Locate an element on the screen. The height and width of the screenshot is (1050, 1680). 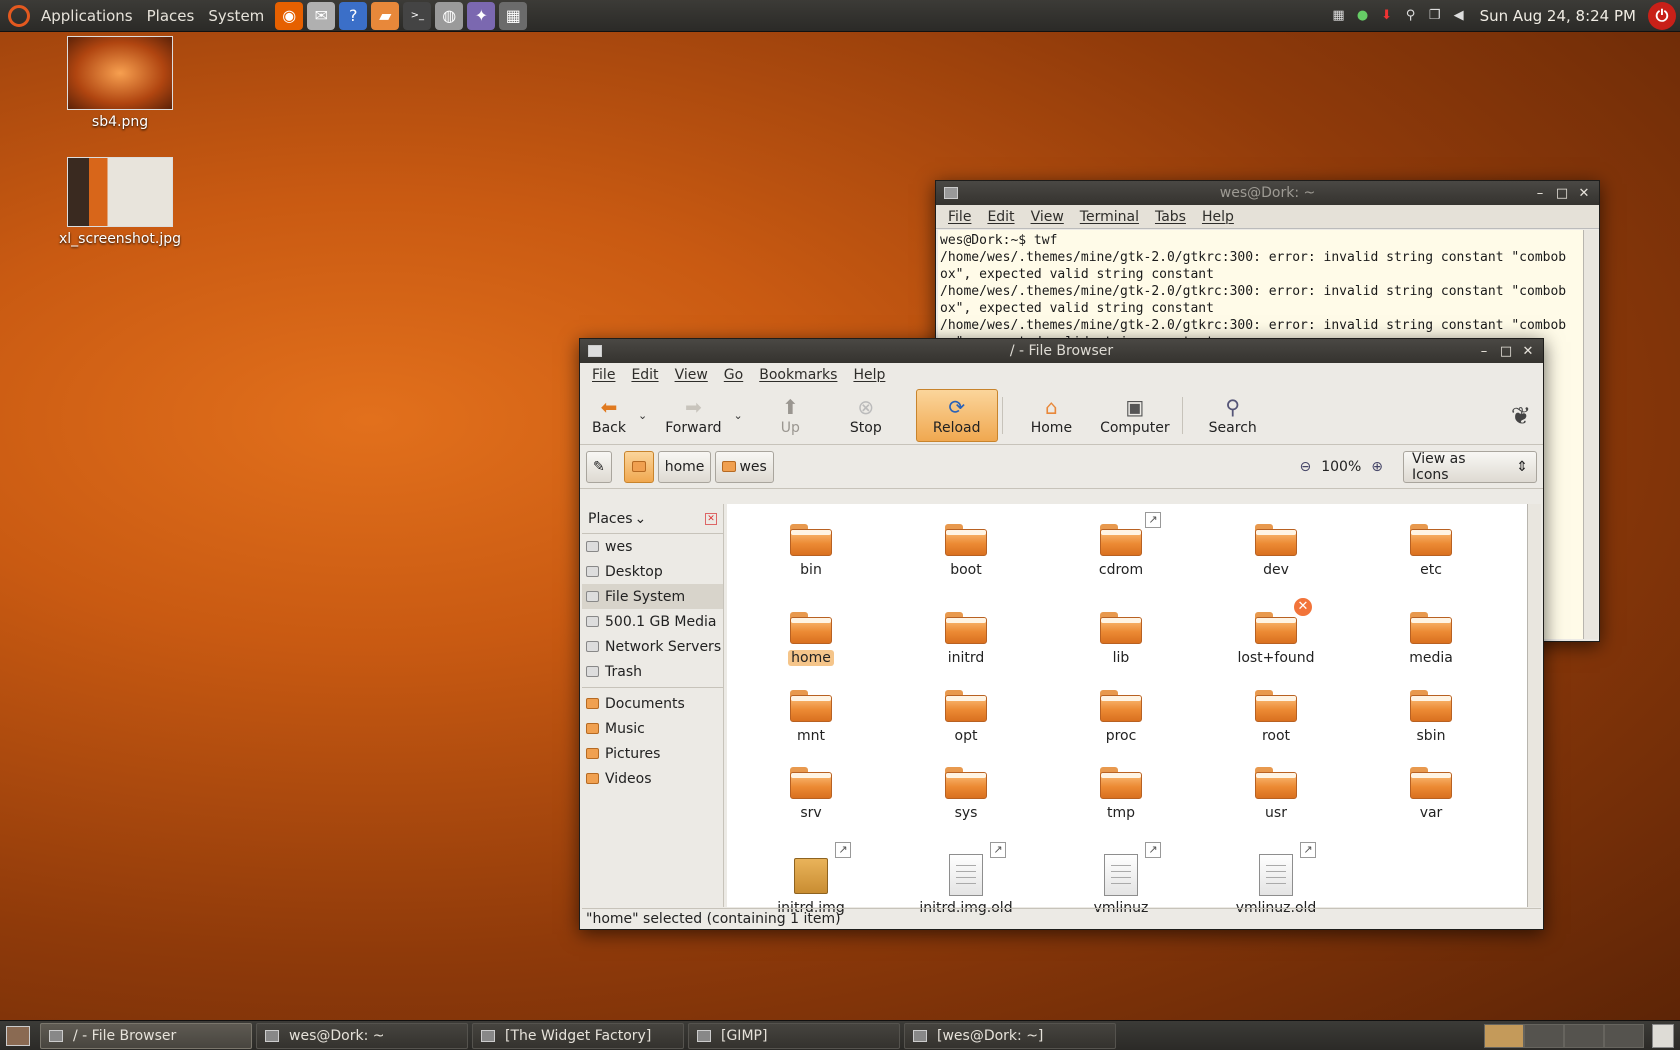
path-button-wes: wes is located at coordinates (744, 466).